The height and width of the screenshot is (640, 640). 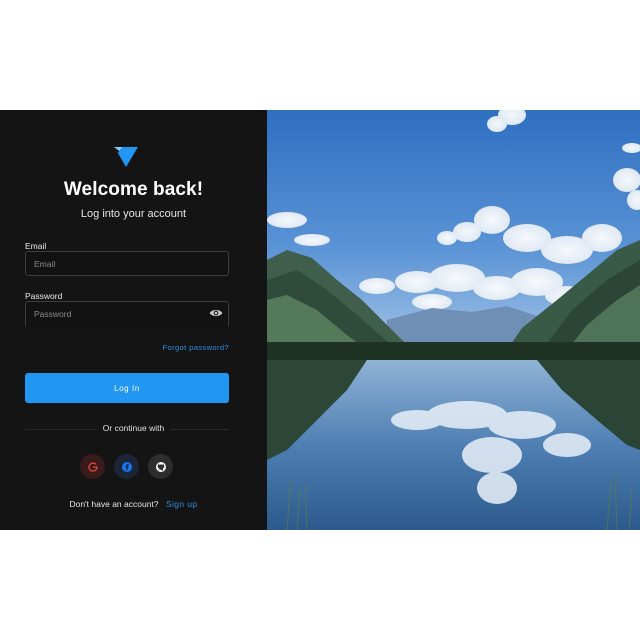 I want to click on signup-row: Don't have an account? Sign up, so click(x=133, y=504).